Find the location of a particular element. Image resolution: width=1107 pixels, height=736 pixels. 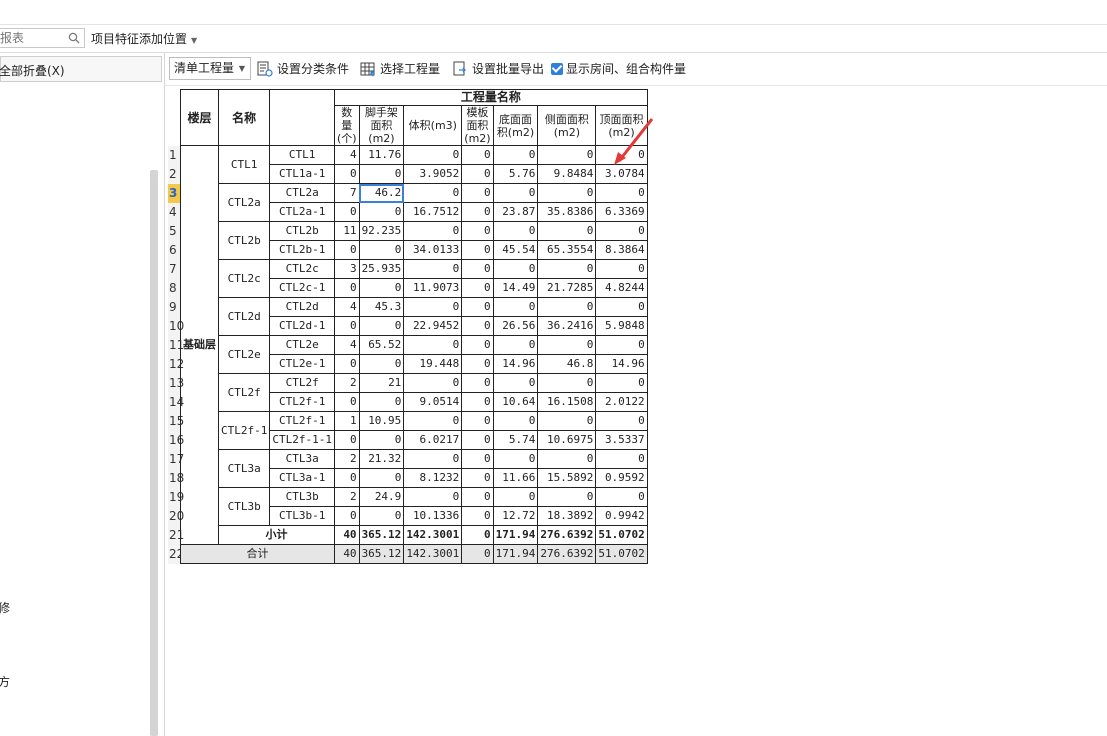

row-number: 8 is located at coordinates (174, 288).